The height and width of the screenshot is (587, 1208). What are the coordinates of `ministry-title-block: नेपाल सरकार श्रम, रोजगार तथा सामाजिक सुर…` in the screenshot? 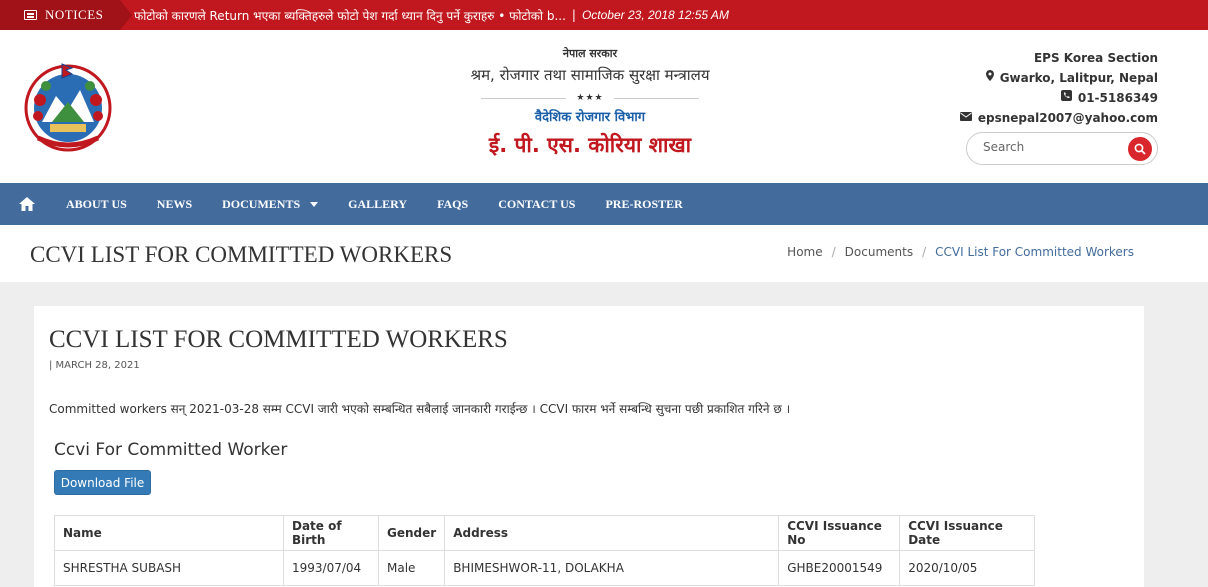 It's located at (590, 102).